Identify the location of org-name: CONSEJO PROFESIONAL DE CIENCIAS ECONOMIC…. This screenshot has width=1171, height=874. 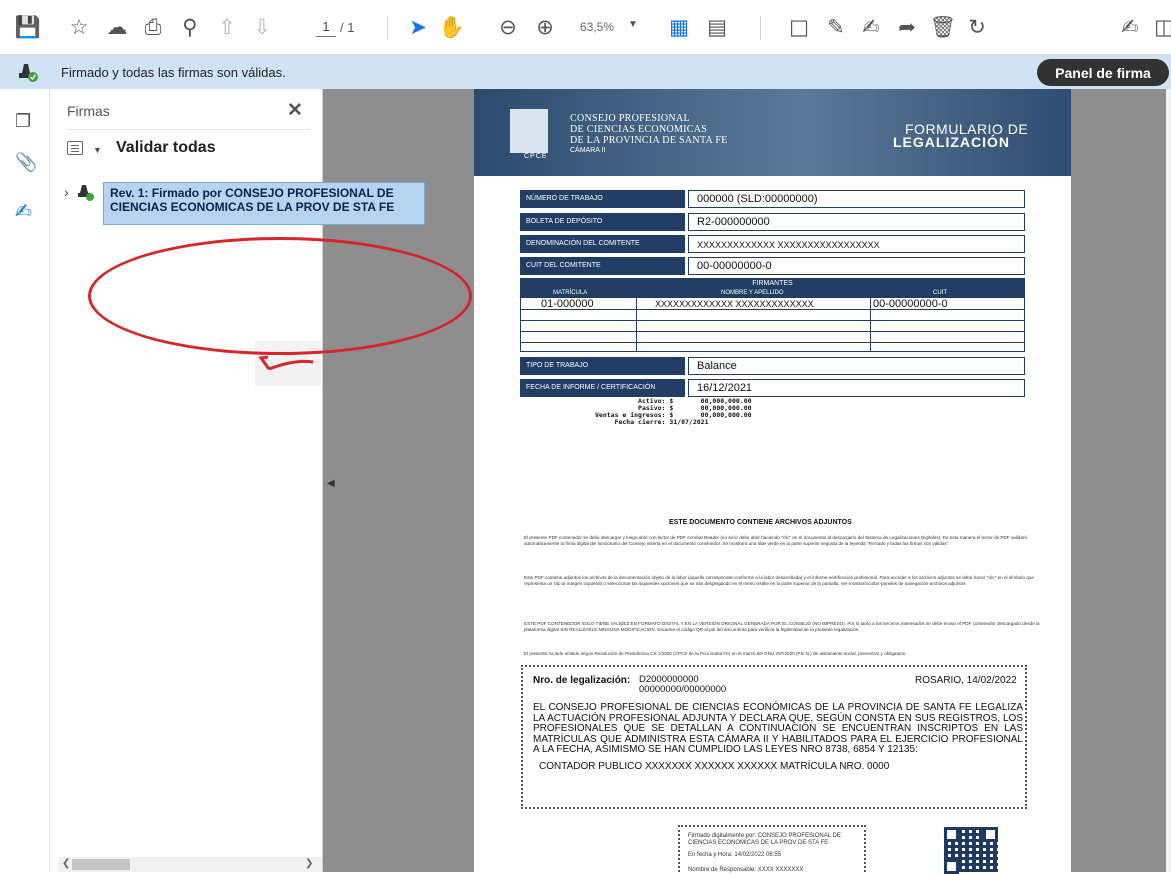
(649, 129).